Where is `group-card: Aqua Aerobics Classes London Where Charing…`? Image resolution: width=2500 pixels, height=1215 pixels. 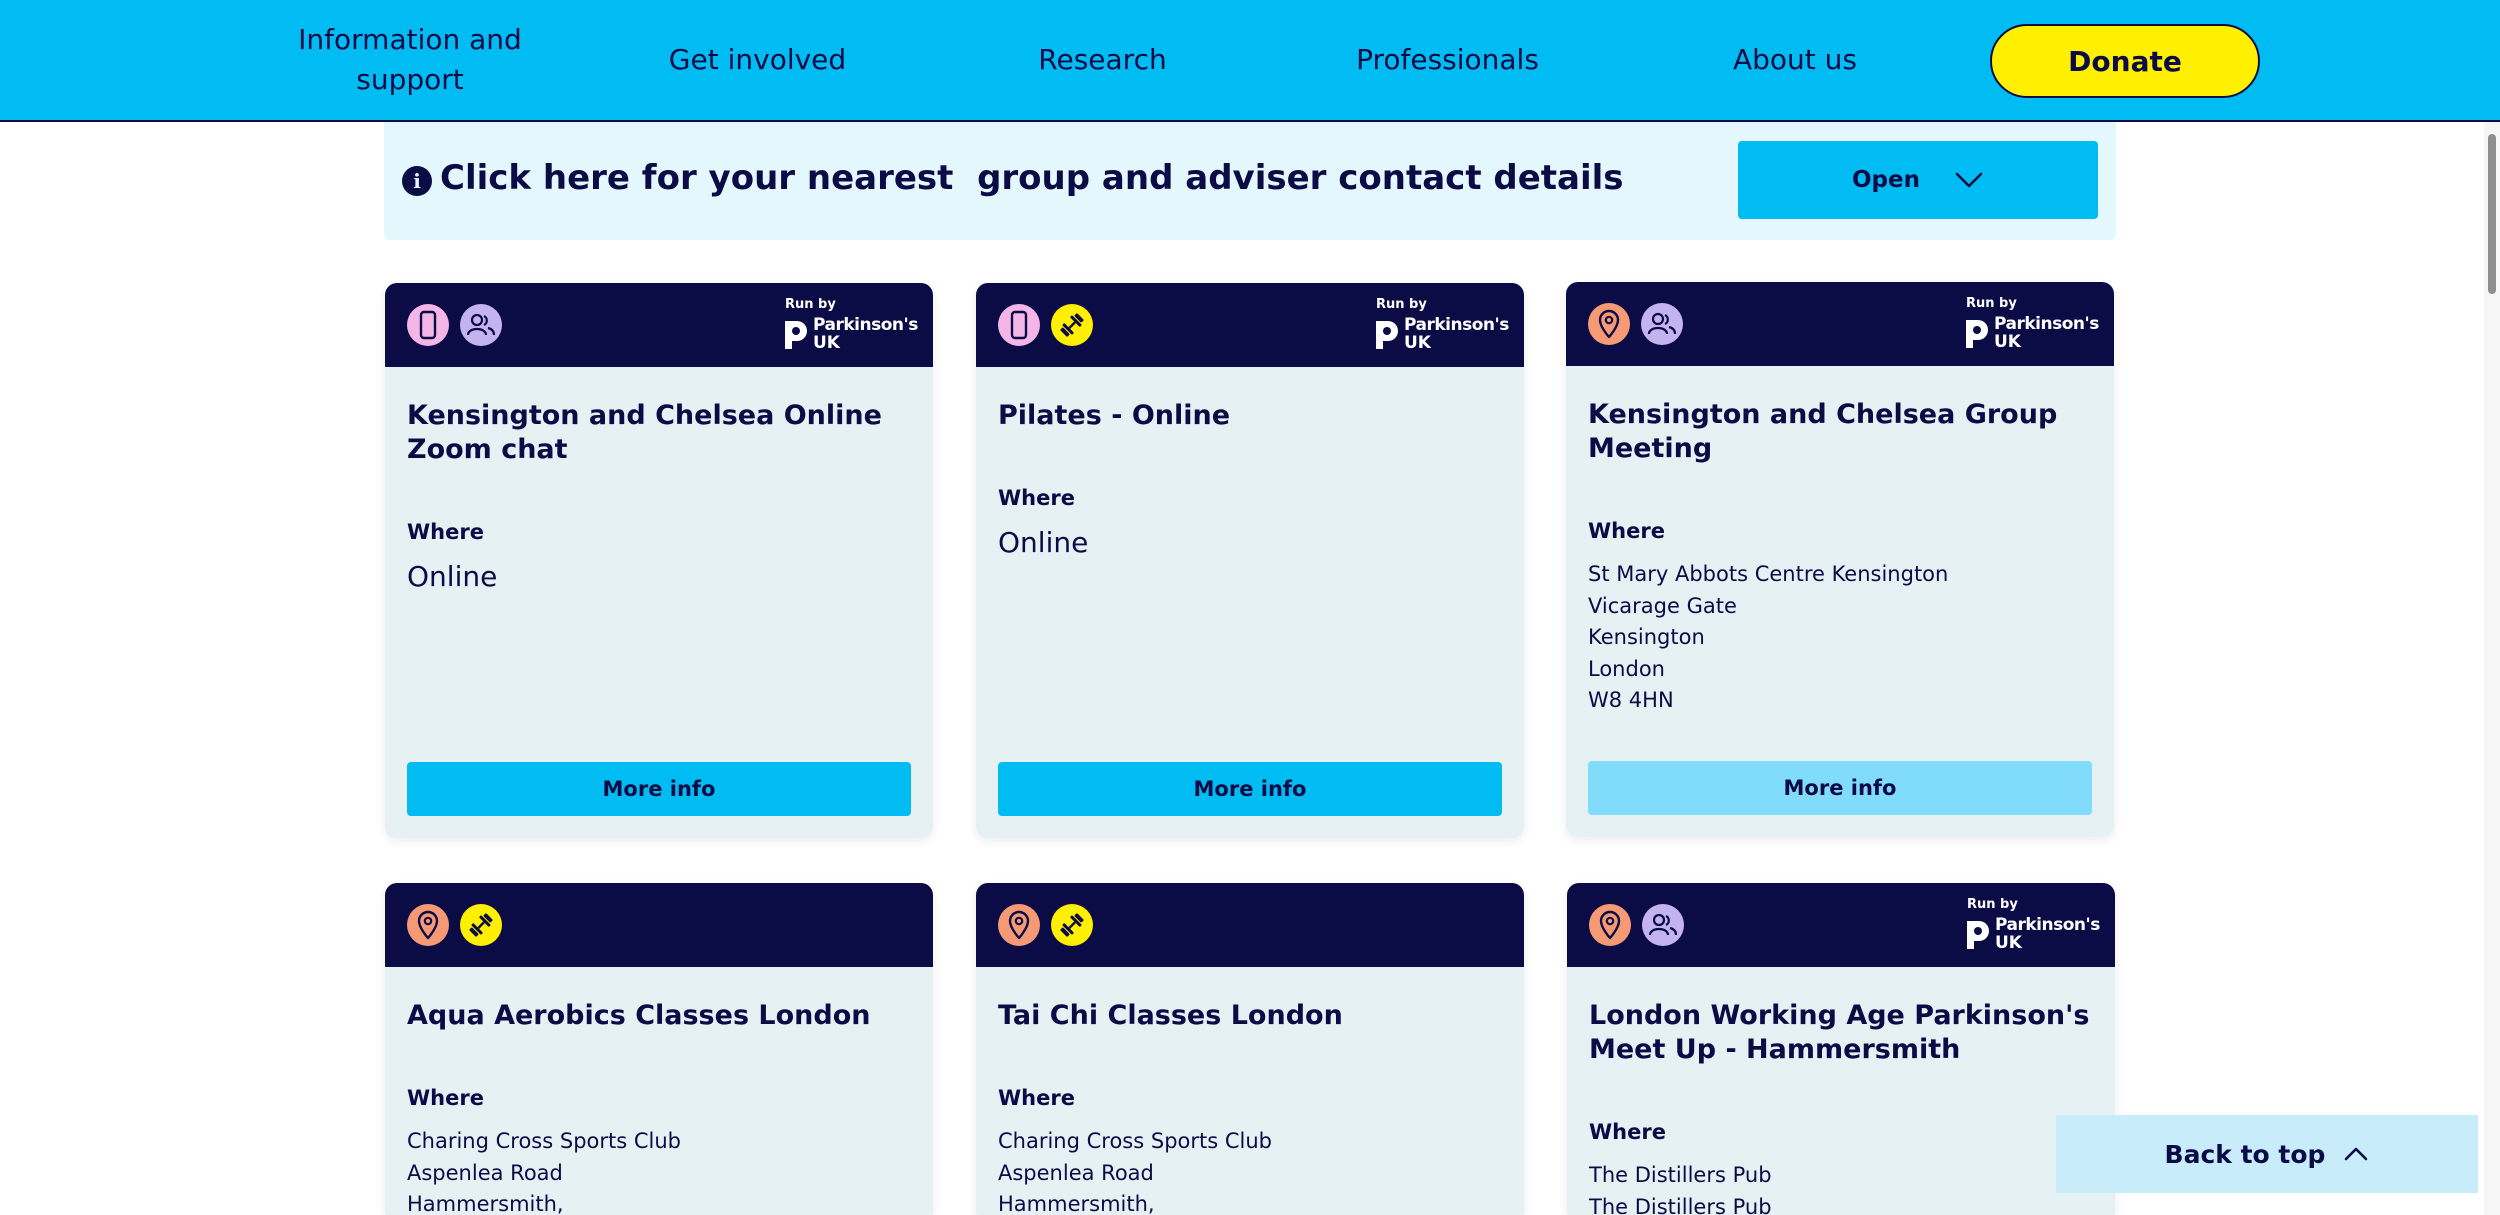
group-card: Aqua Aerobics Classes London Where Charing… is located at coordinates (659, 1049).